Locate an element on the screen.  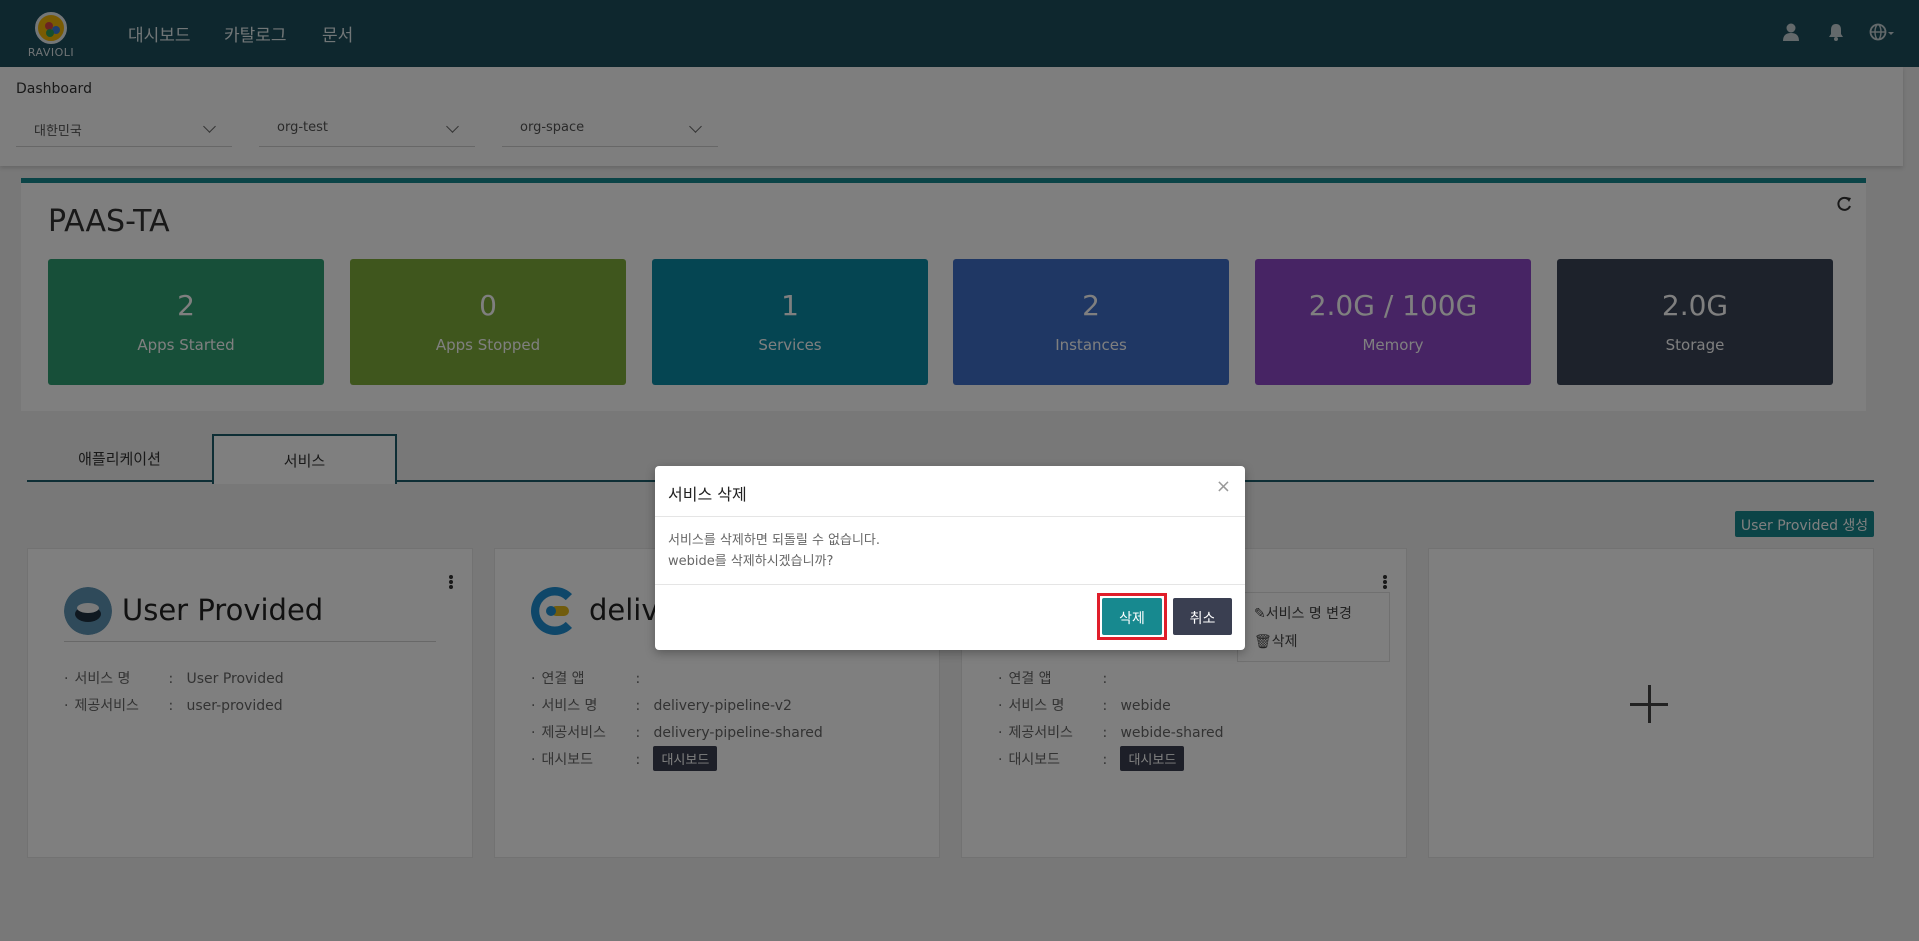
cancel-button: 취소 is located at coordinates (1202, 616).